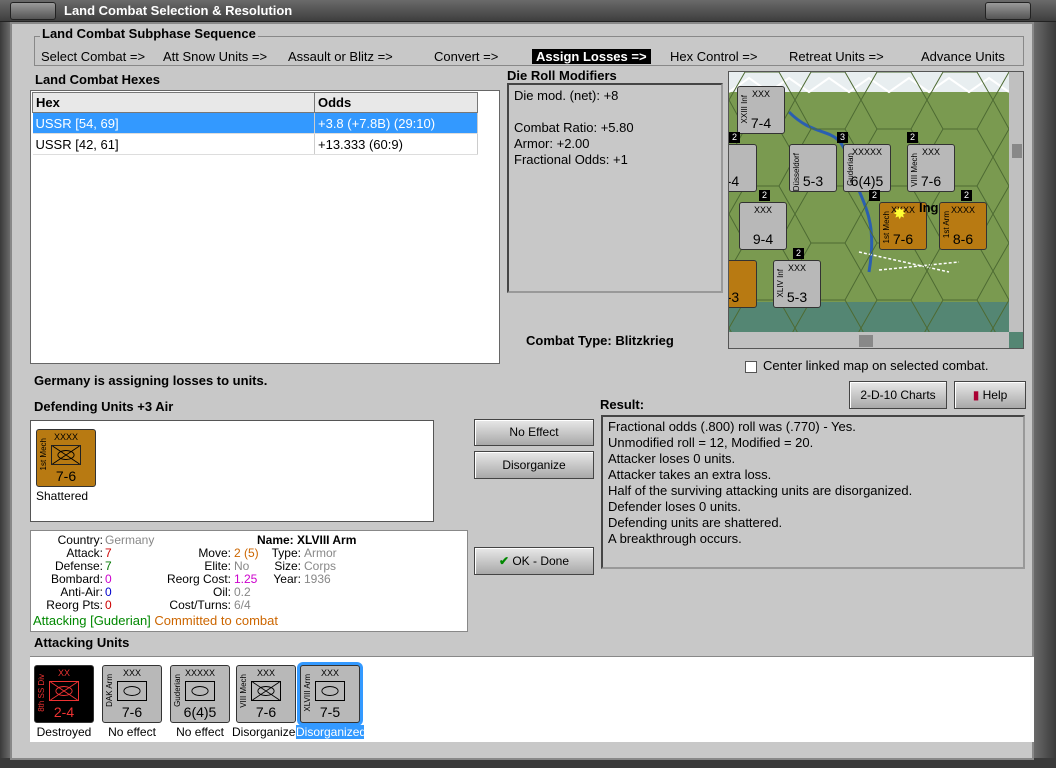  What do you see at coordinates (33, 11) in the screenshot?
I see `system-menu-button` at bounding box center [33, 11].